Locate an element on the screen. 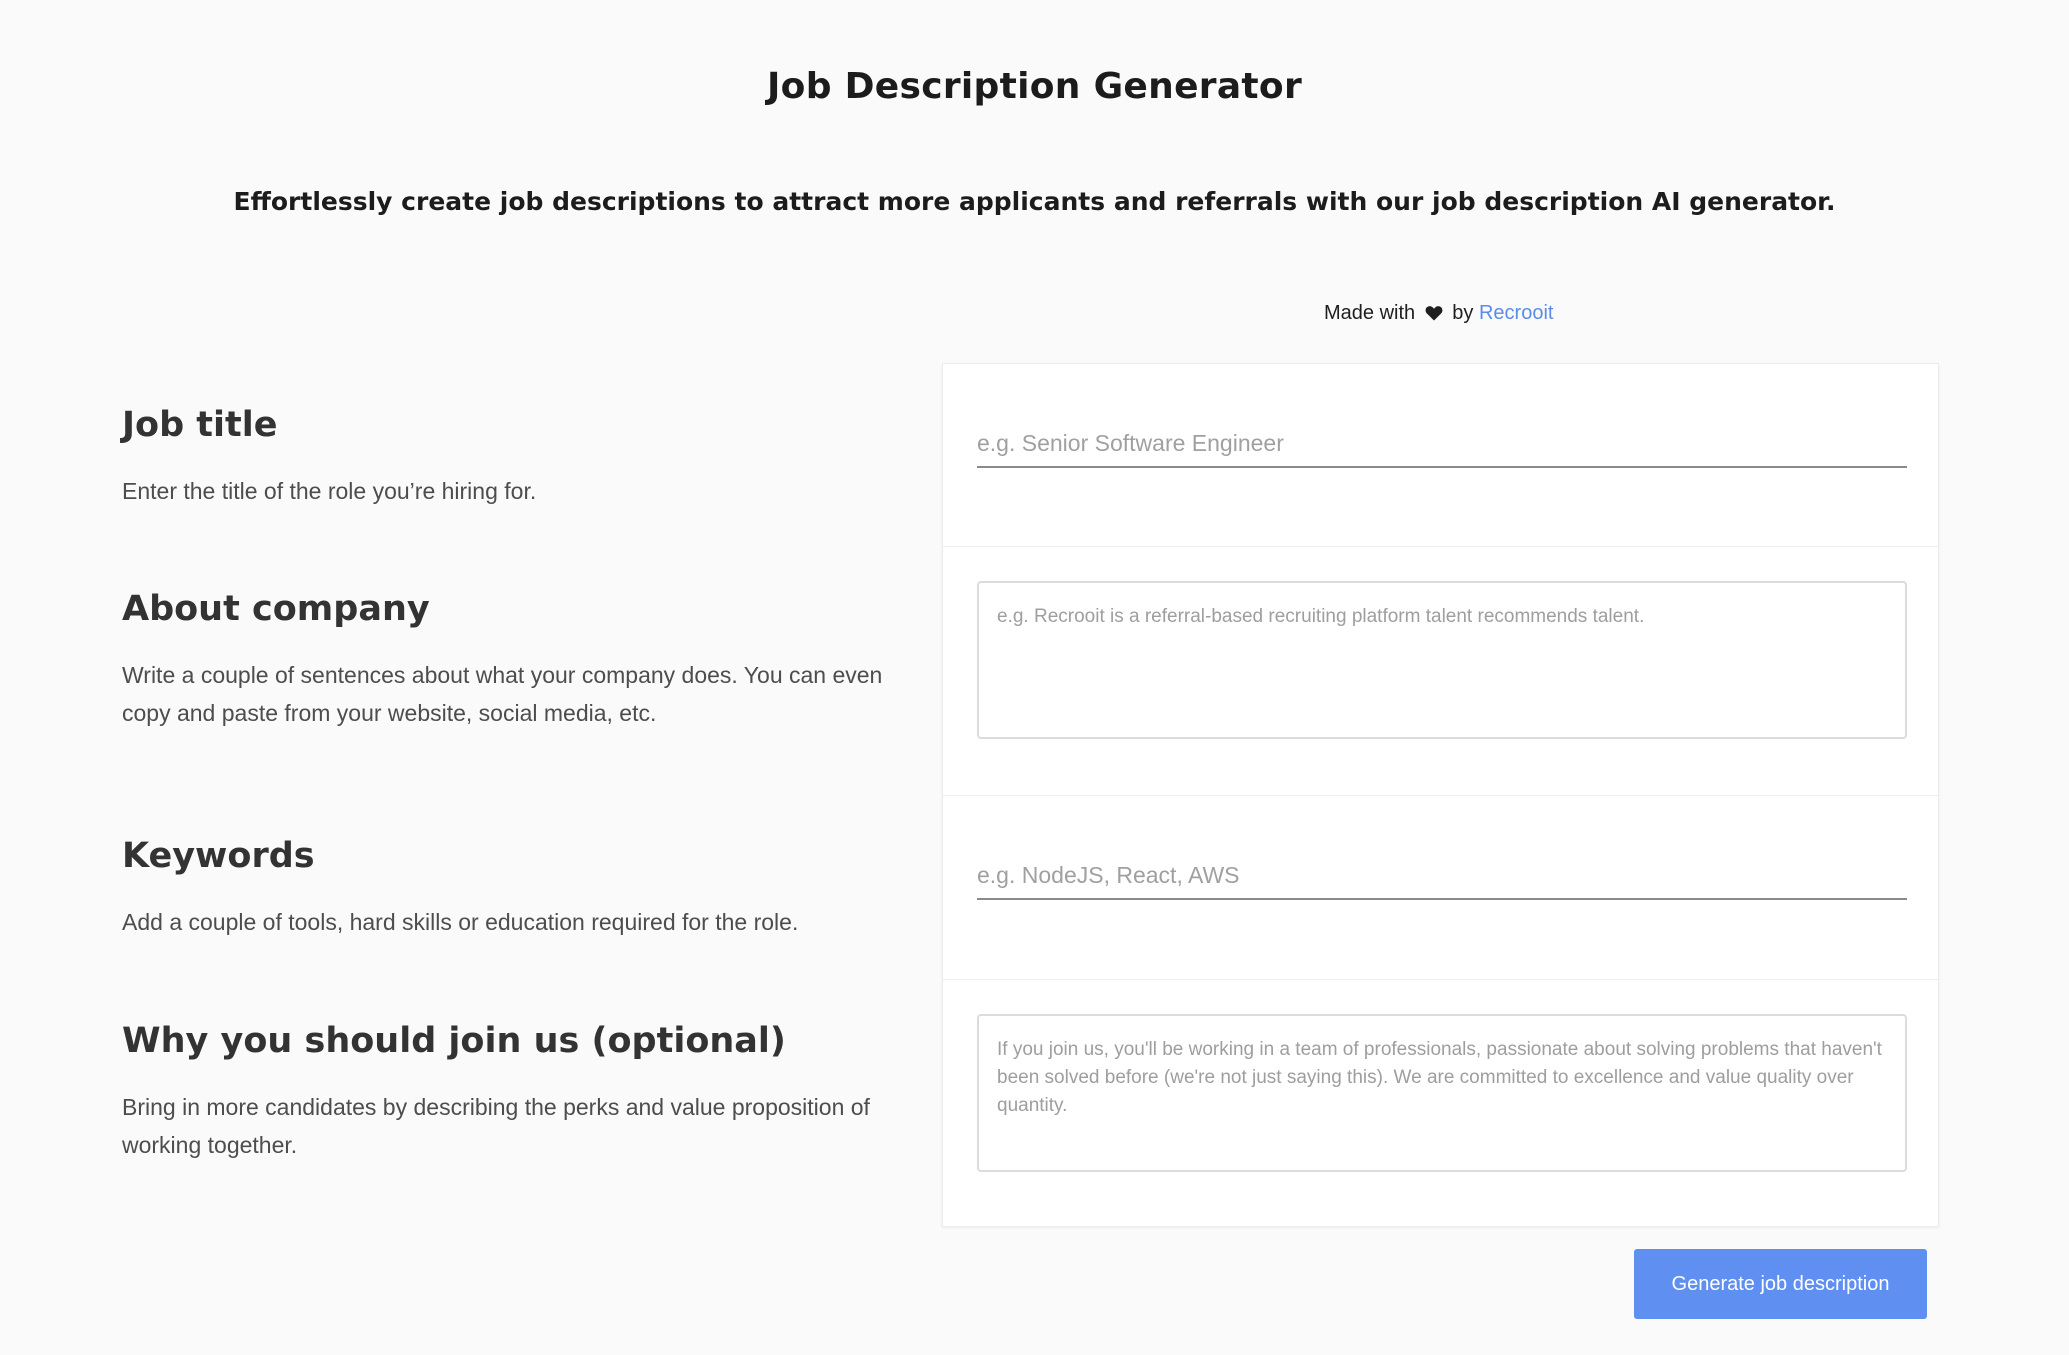  page-title: Job Description Generator is located at coordinates (1034, 86).